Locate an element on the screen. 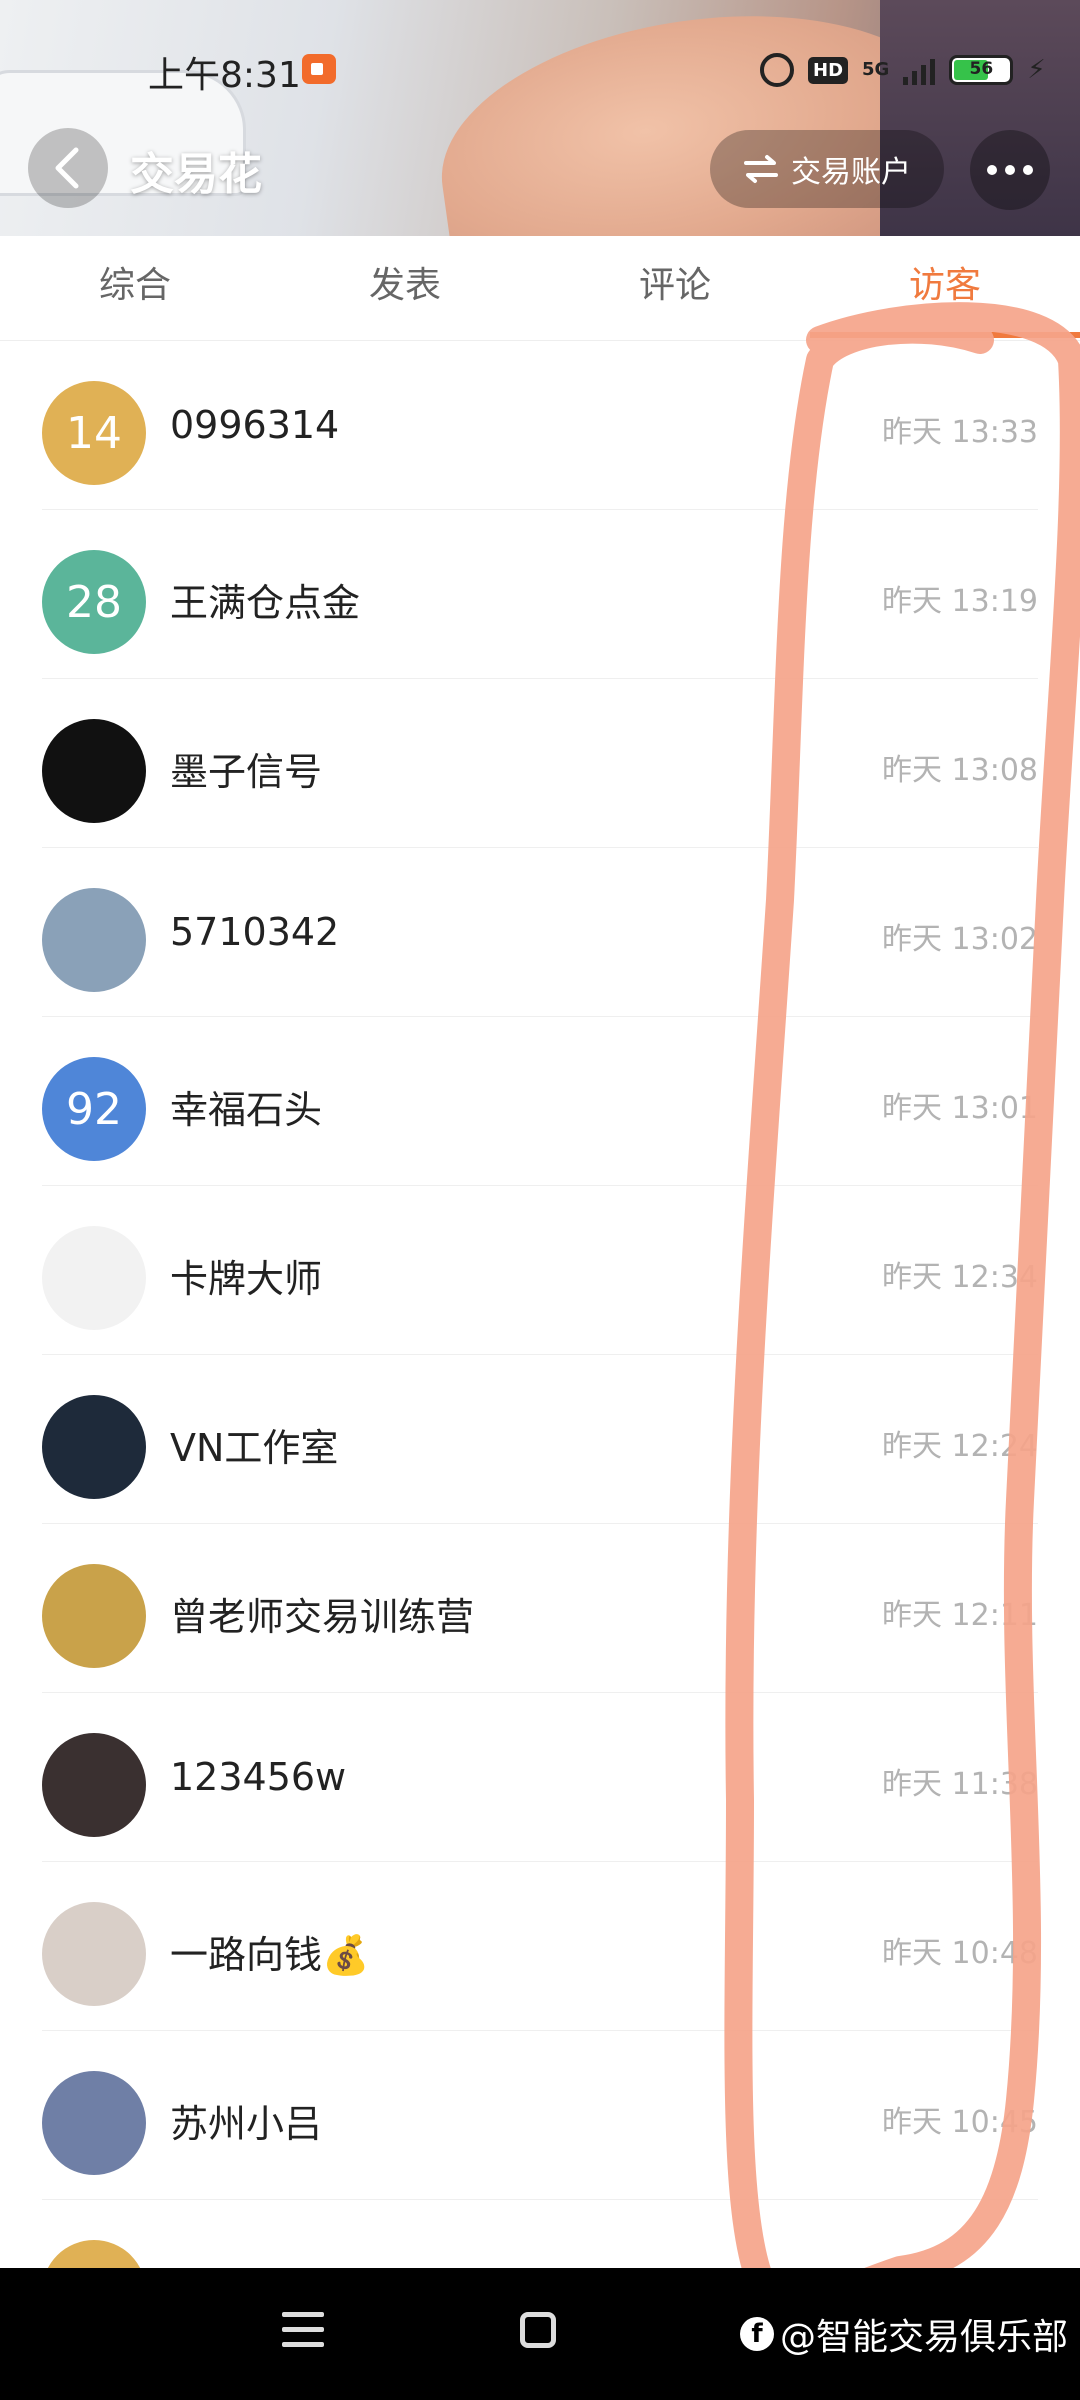 This screenshot has height=2400, width=1080. active-tab-indicator is located at coordinates (945, 335).